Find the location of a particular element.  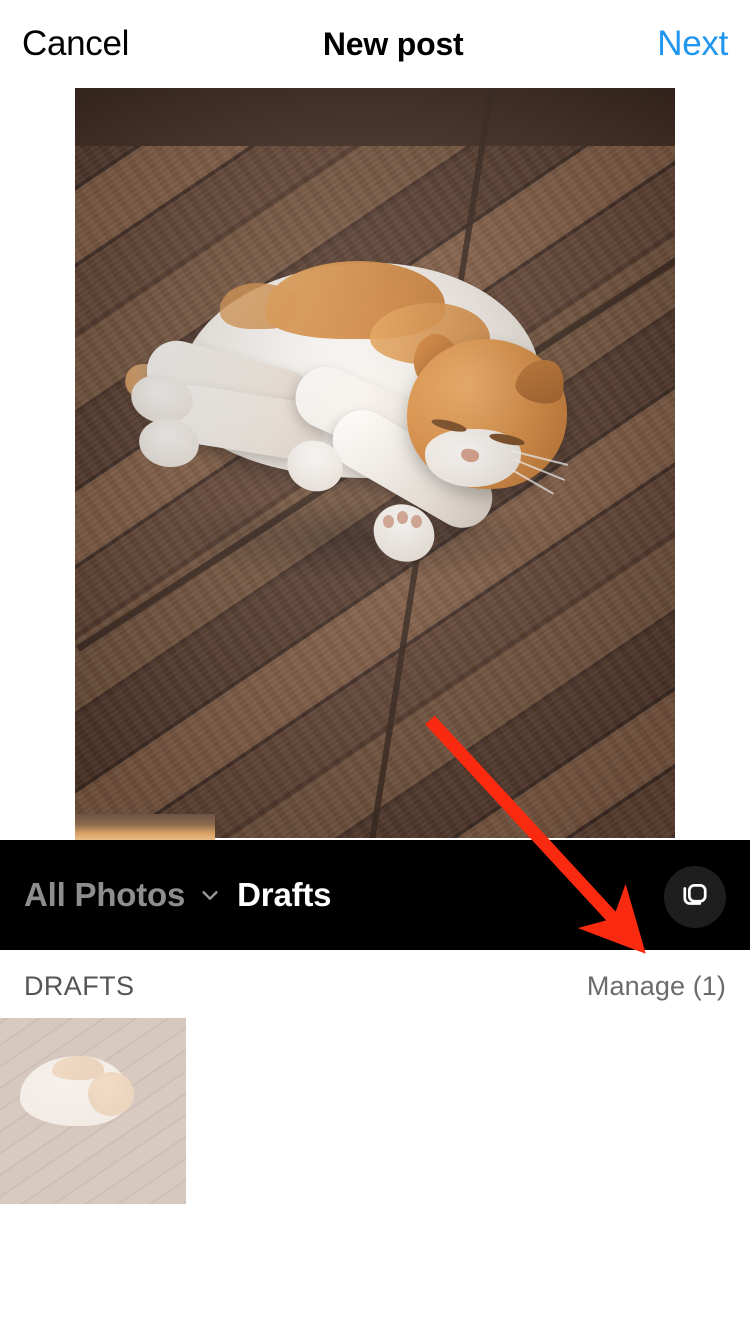

navbar: Cancel New post Next is located at coordinates (375, 44).